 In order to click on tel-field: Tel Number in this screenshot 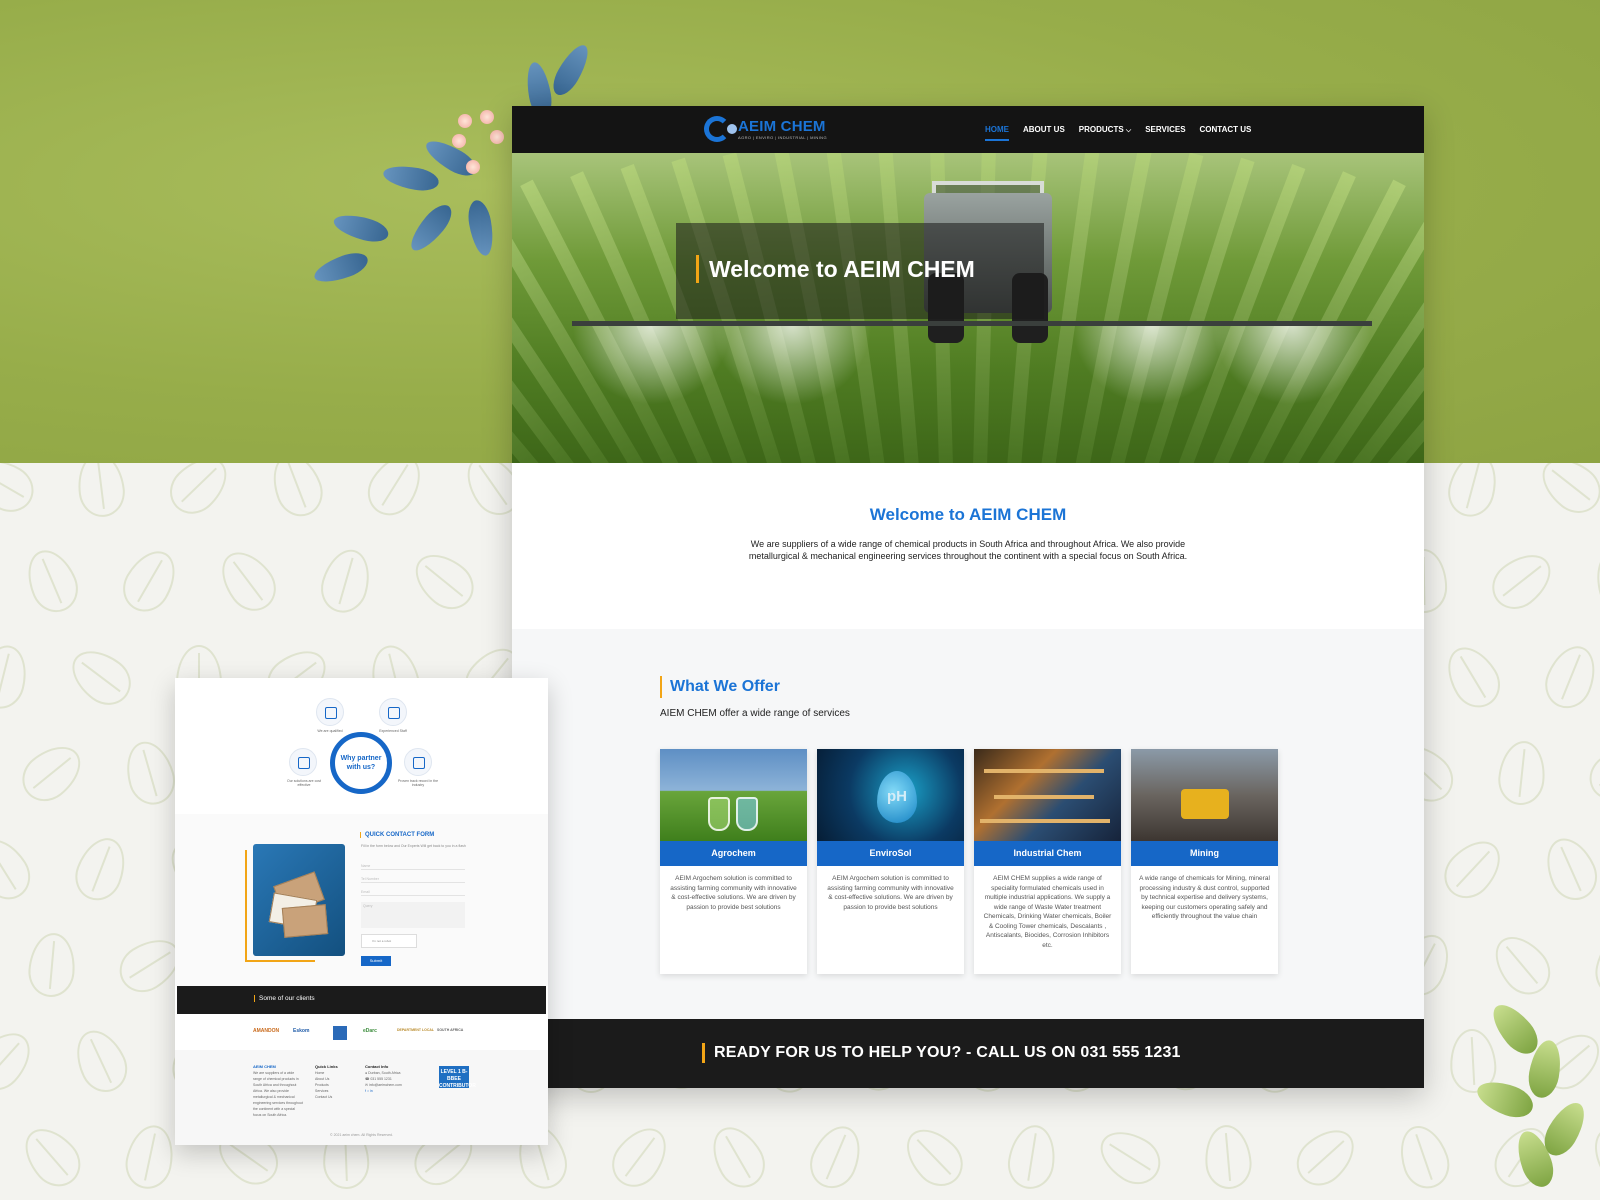, I will do `click(413, 879)`.